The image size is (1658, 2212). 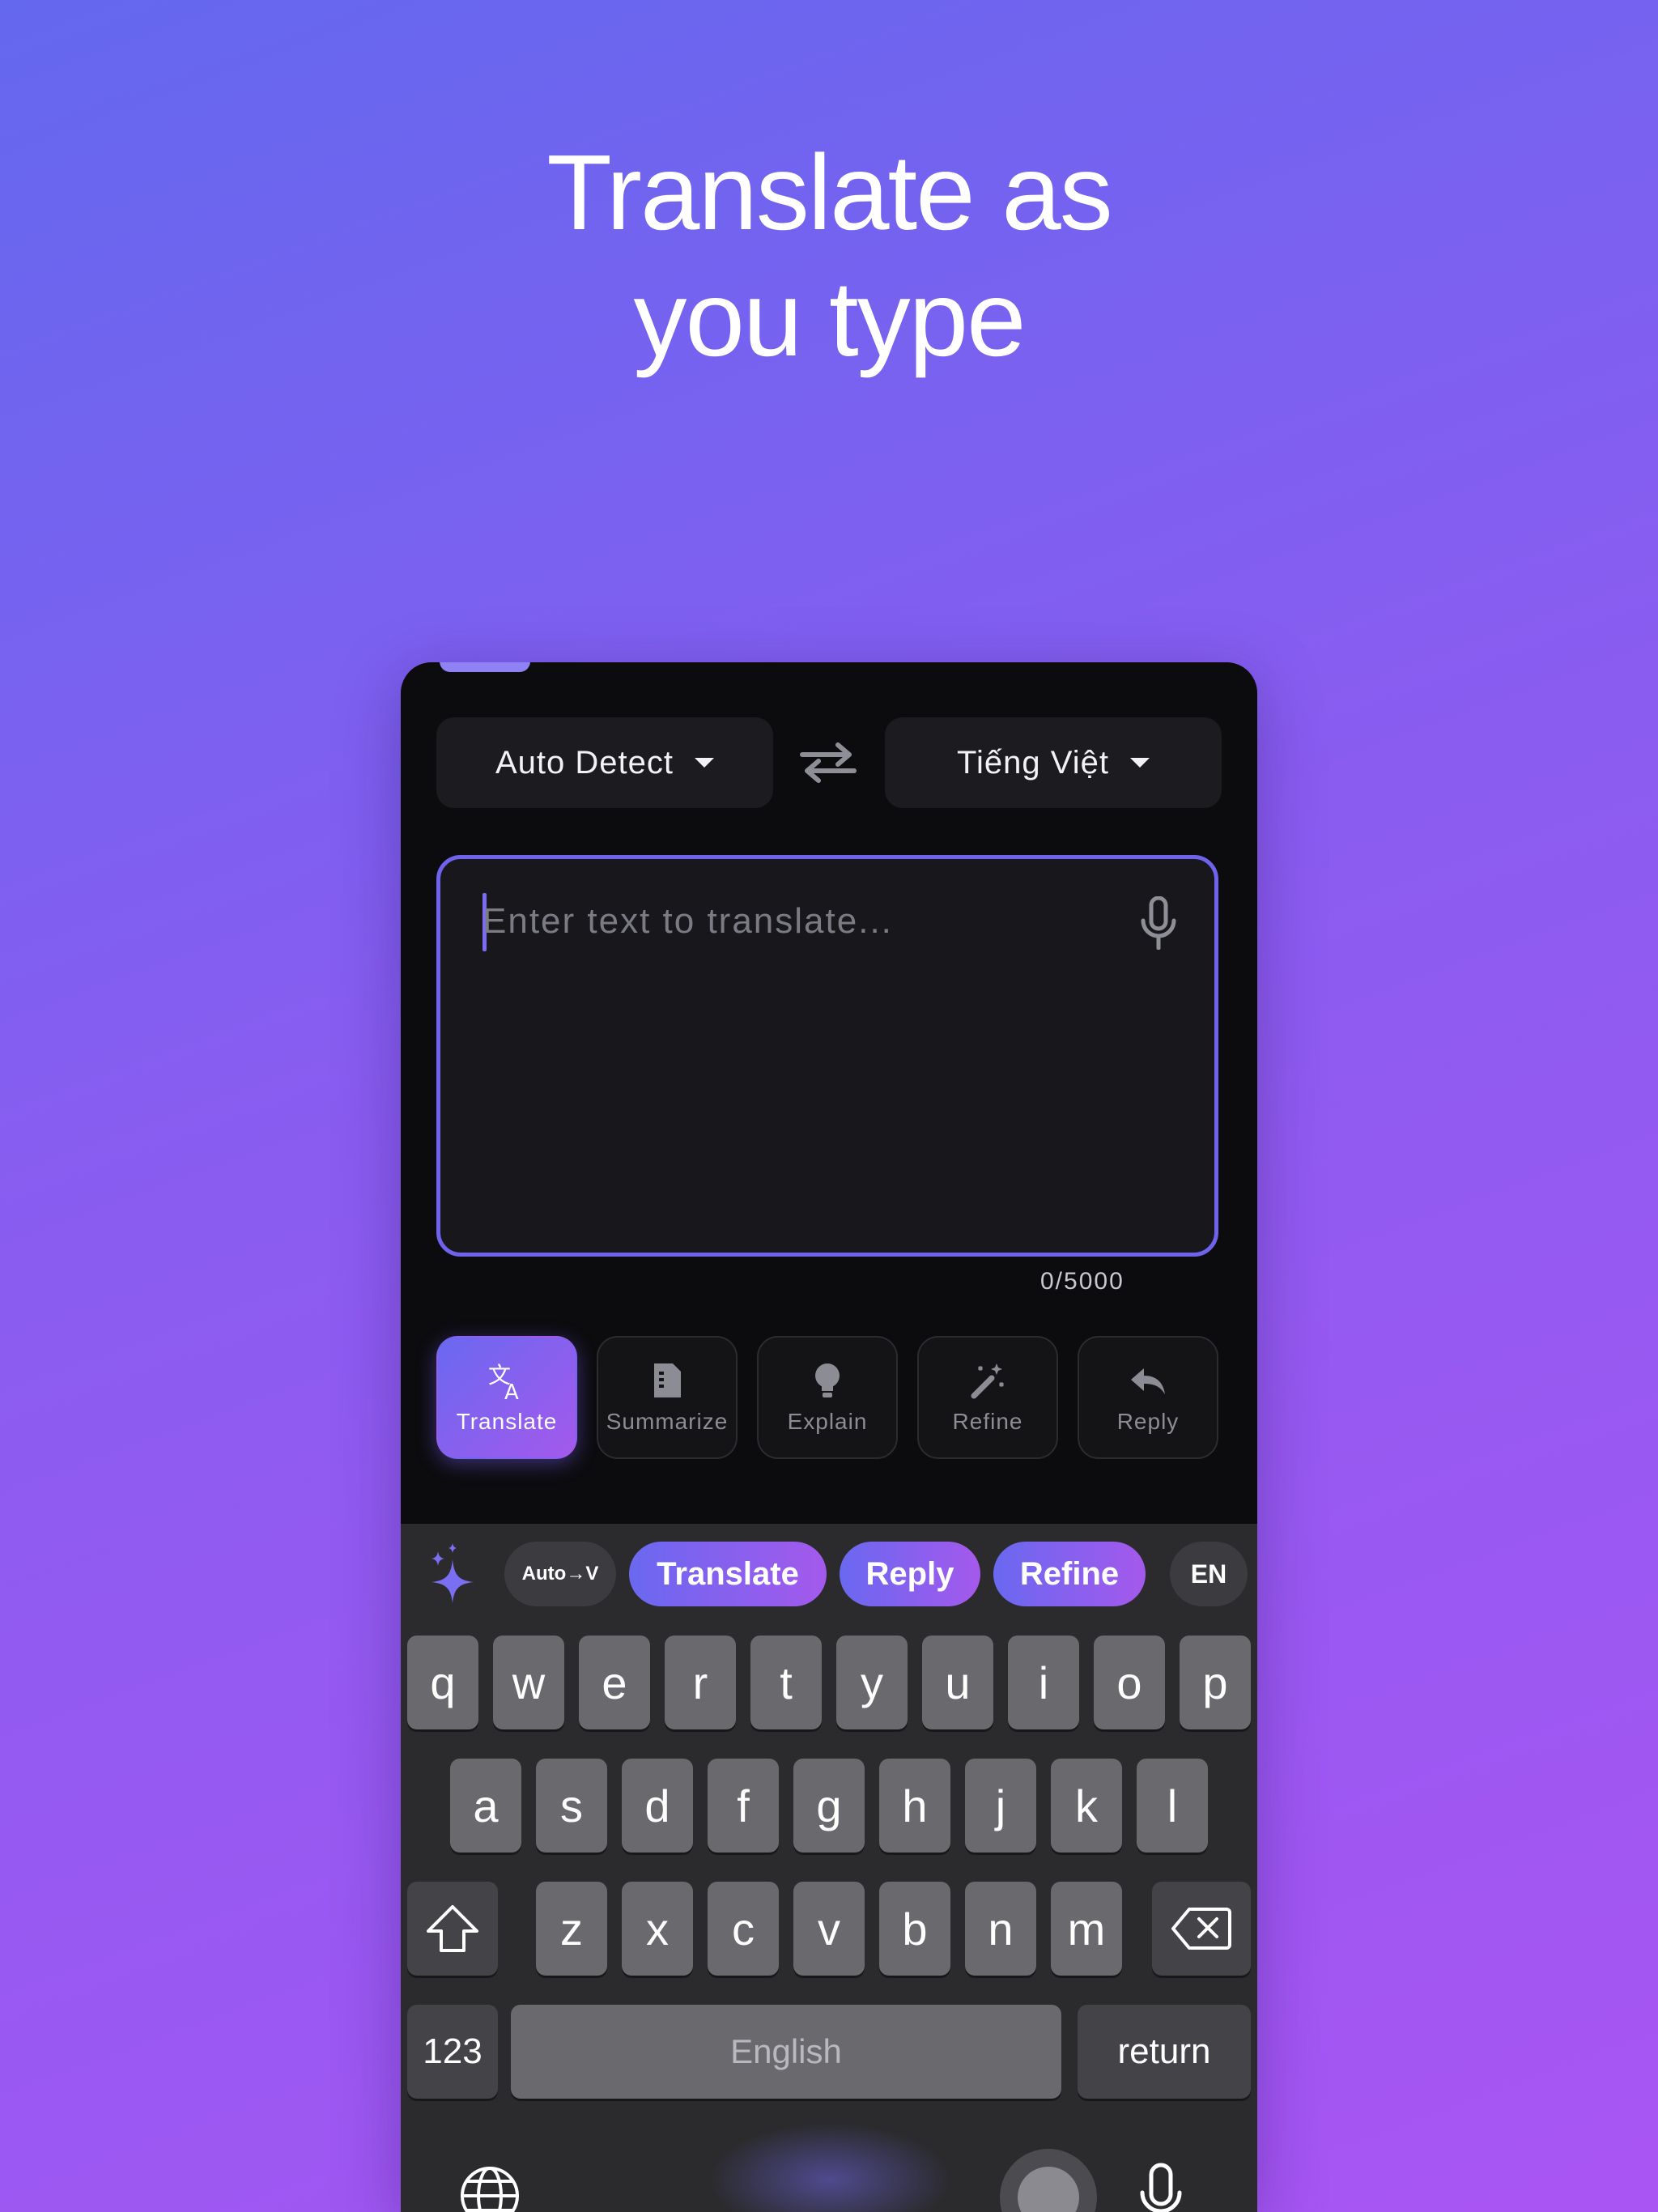 I want to click on glow, so click(x=829, y=2167).